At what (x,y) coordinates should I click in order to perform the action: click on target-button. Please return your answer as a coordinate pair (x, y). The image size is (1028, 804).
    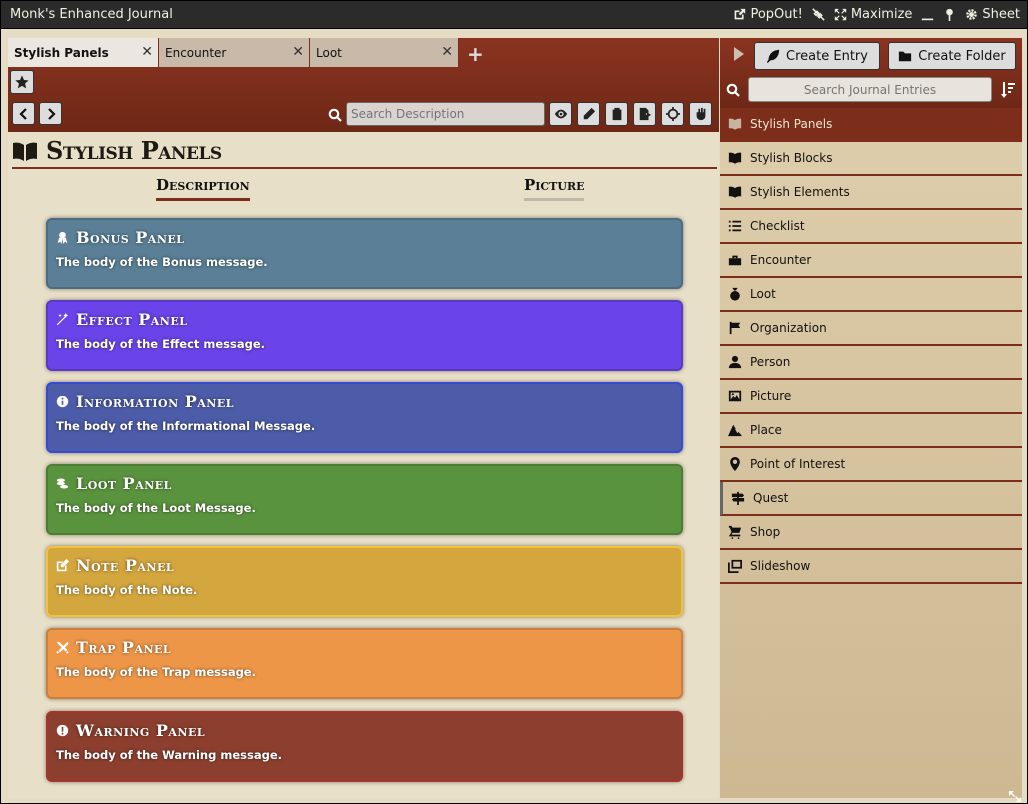
    Looking at the image, I should click on (672, 114).